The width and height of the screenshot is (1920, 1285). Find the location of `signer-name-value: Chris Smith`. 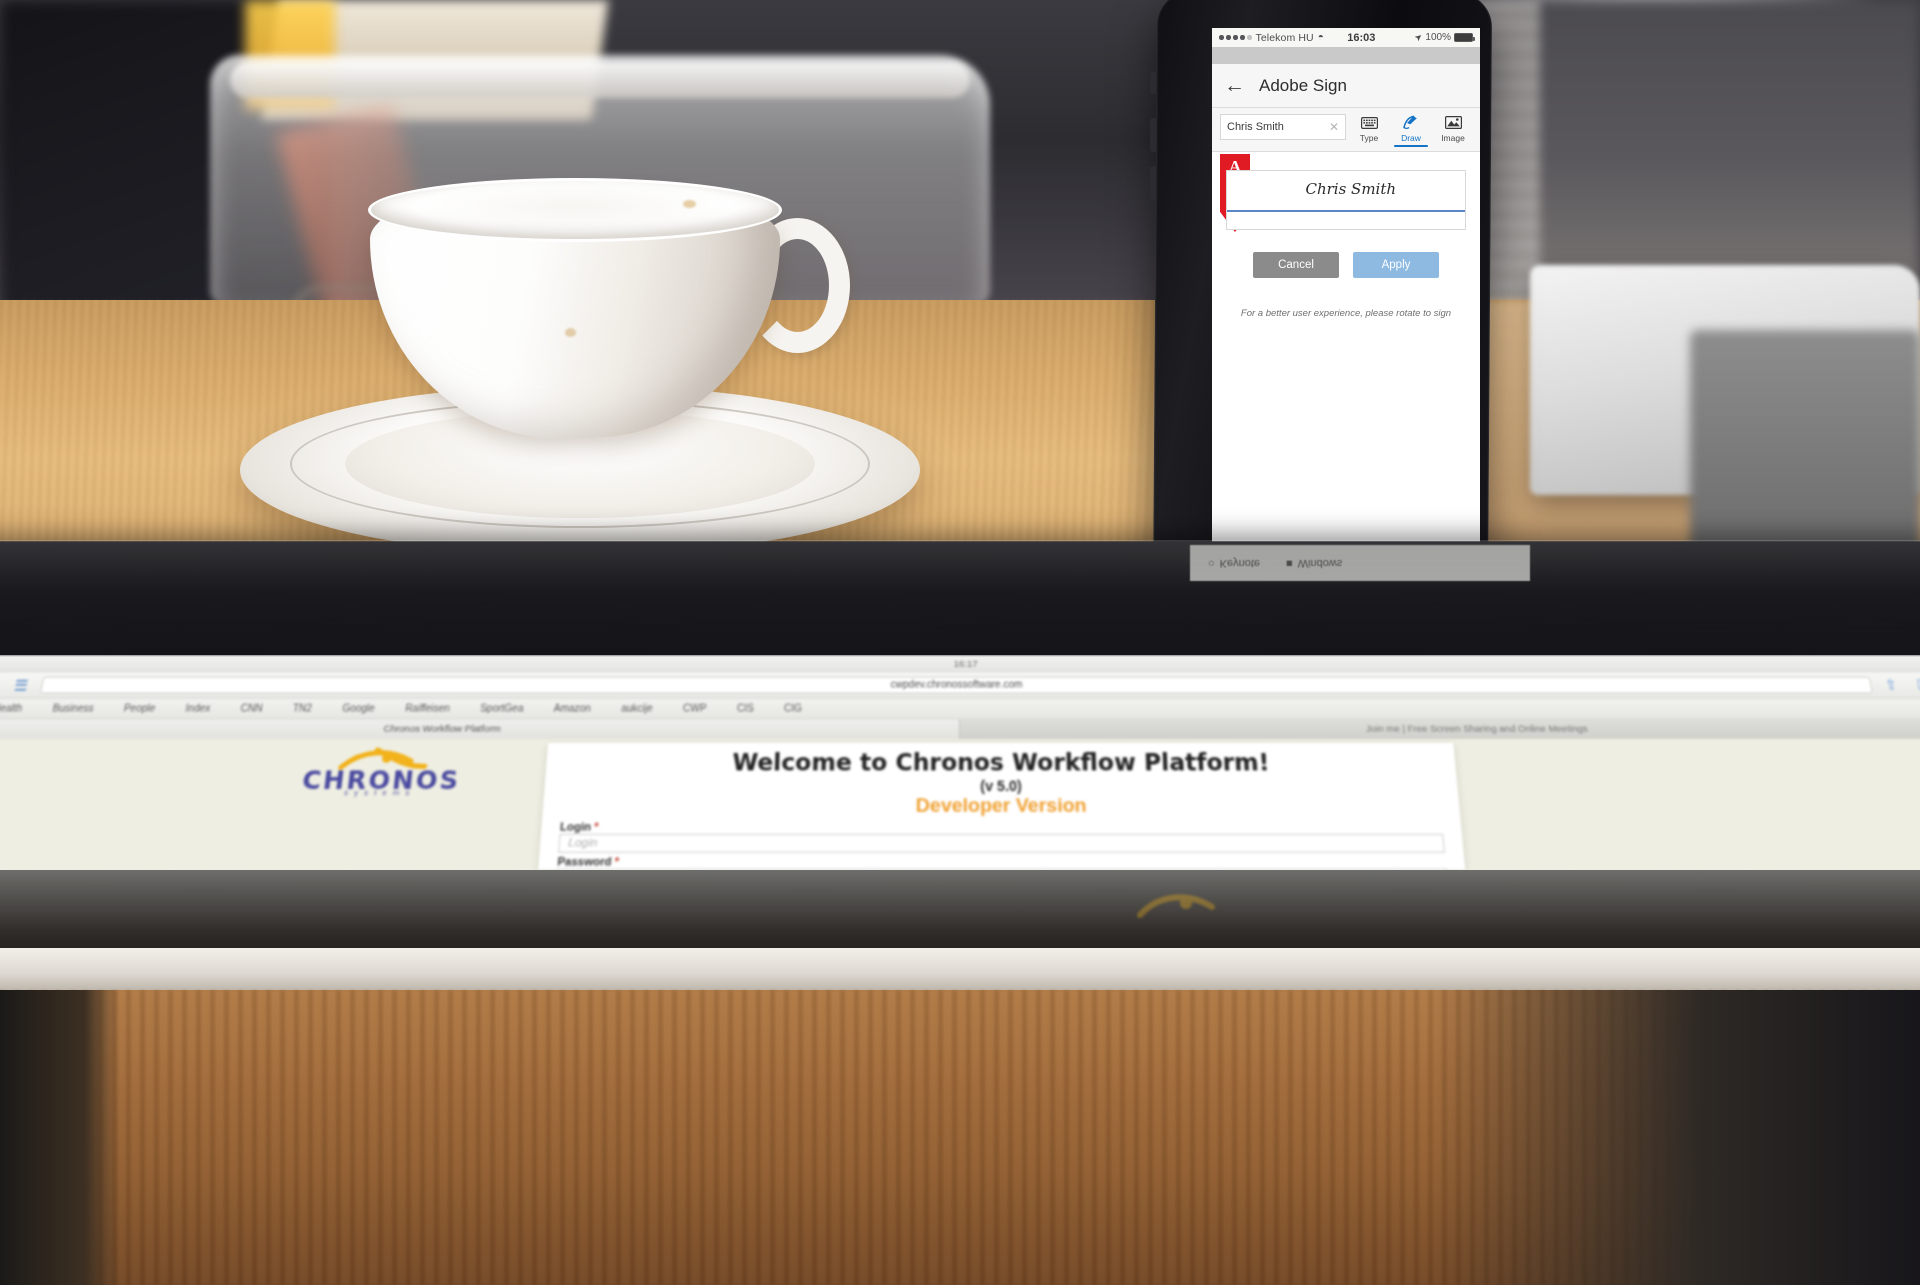

signer-name-value: Chris Smith is located at coordinates (1255, 127).